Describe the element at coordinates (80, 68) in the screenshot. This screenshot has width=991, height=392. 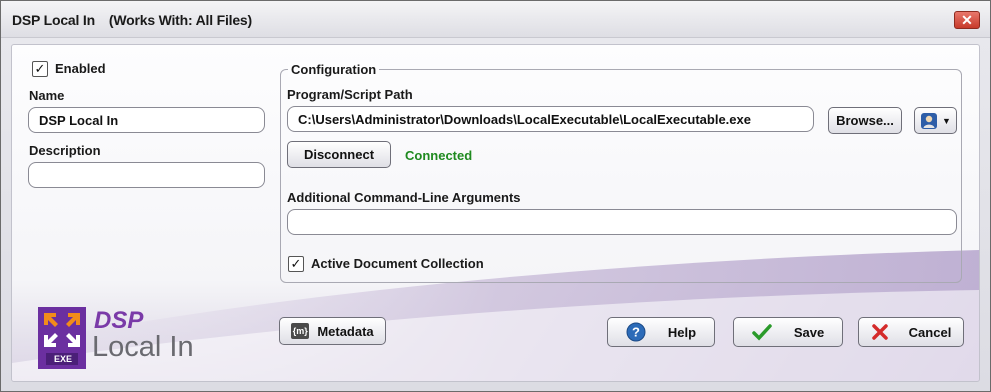
I see `enabled-label: Enabled` at that location.